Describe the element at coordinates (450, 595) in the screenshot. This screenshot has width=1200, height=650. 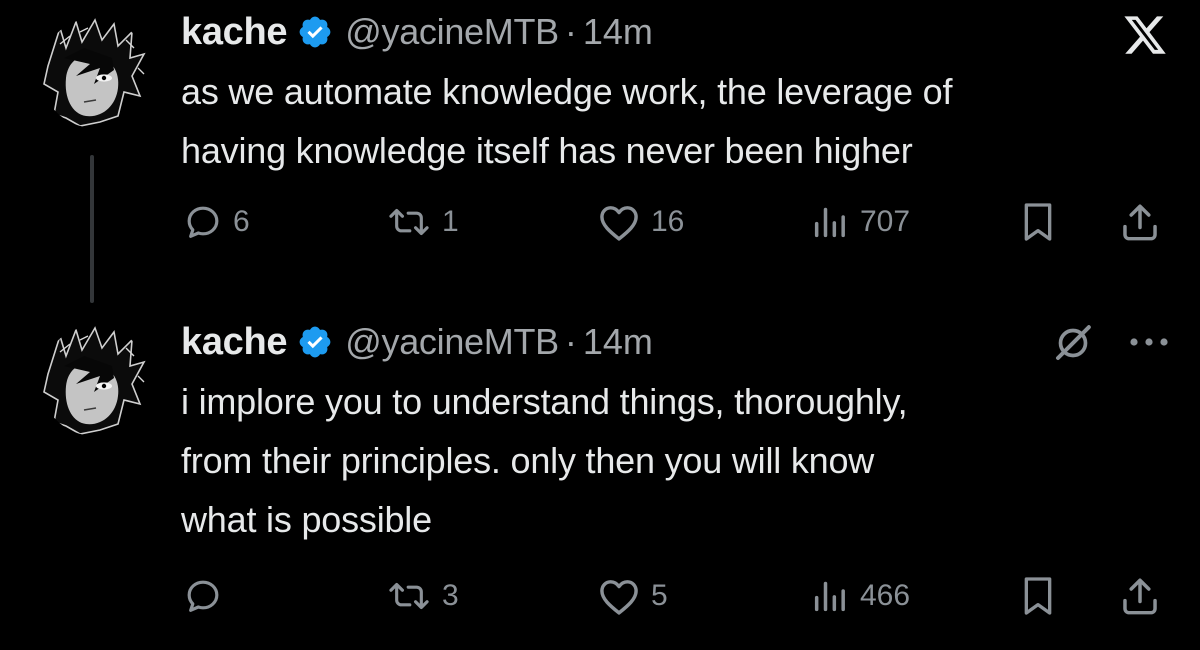
I see `repost-count: 3` at that location.